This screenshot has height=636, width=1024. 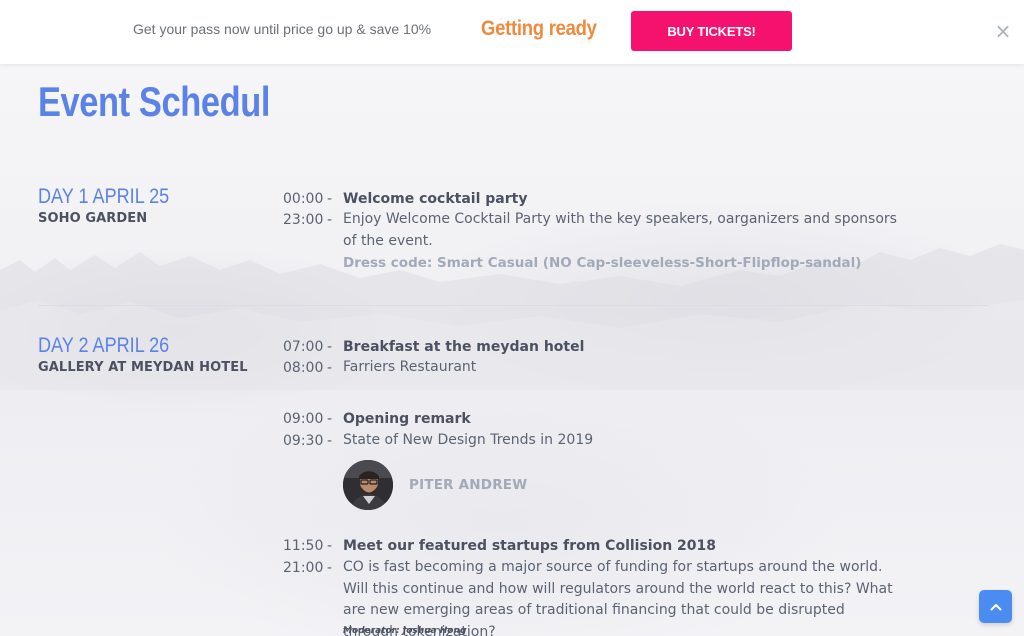 What do you see at coordinates (93, 218) in the screenshot?
I see `day-1-venue: SOHO GARDEN` at bounding box center [93, 218].